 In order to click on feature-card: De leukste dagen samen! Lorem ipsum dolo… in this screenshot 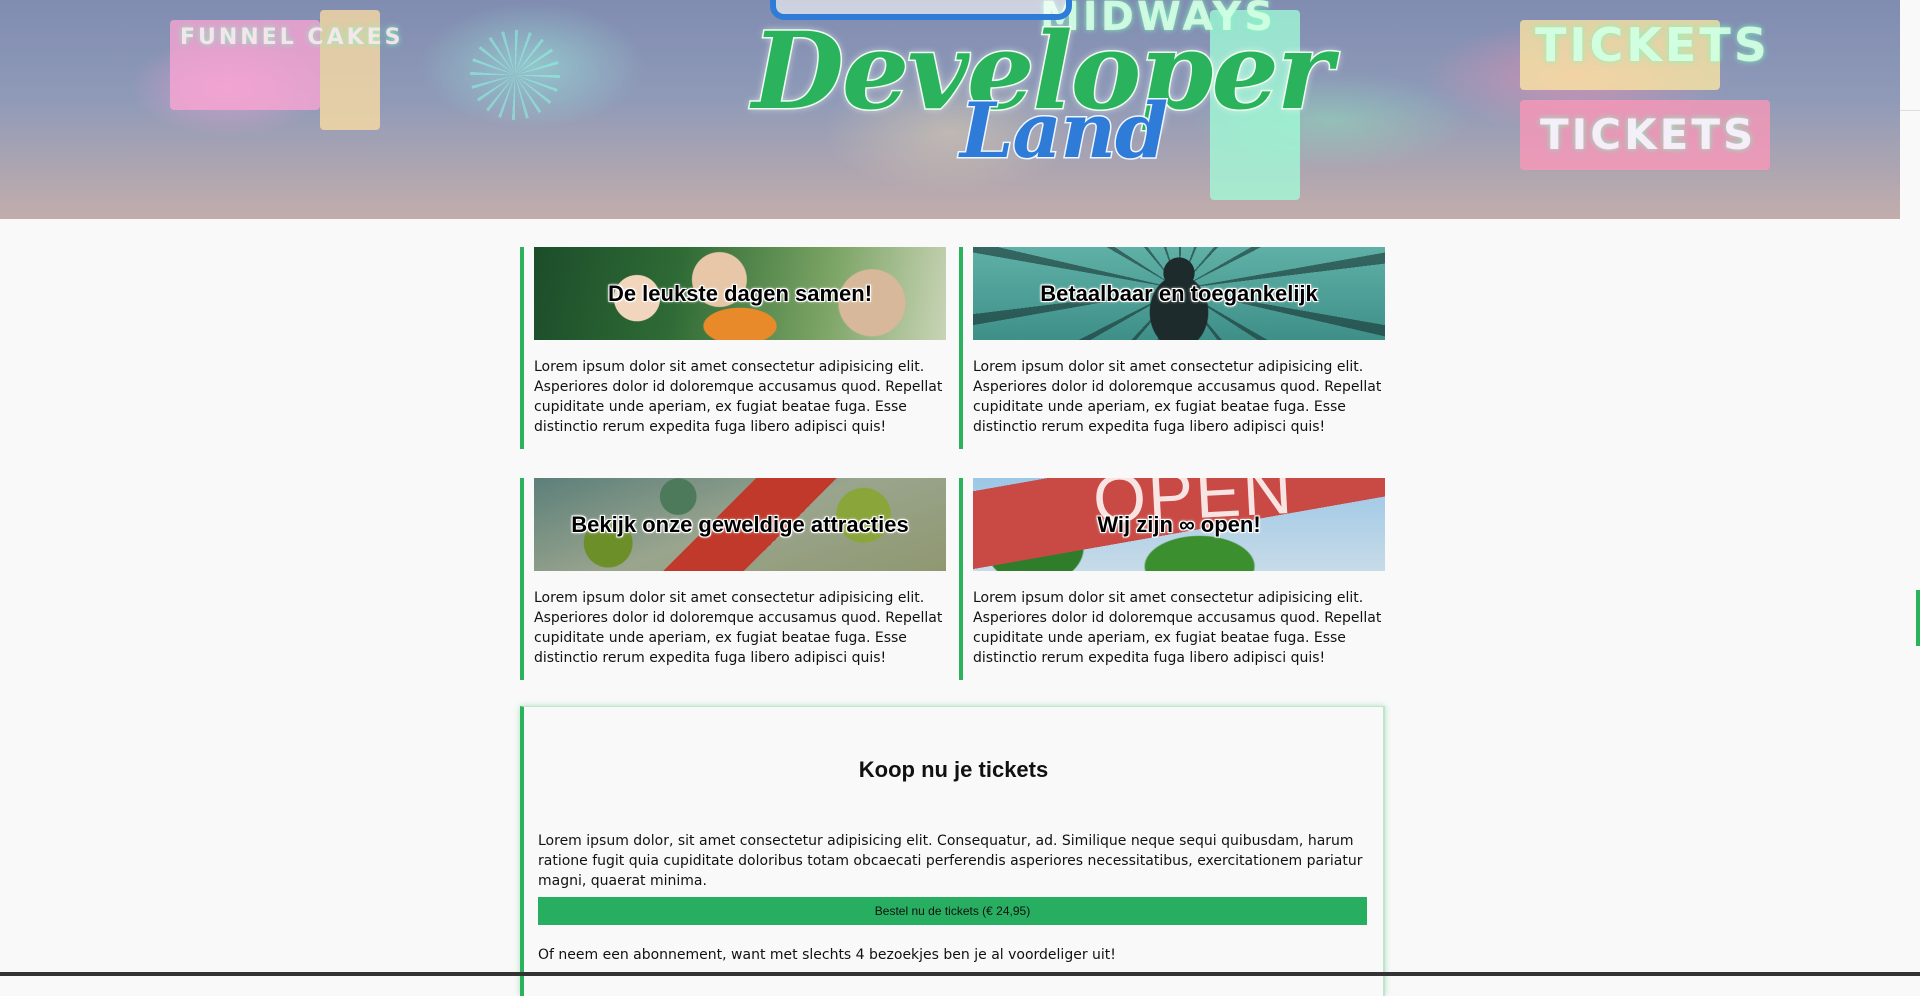, I will do `click(733, 348)`.